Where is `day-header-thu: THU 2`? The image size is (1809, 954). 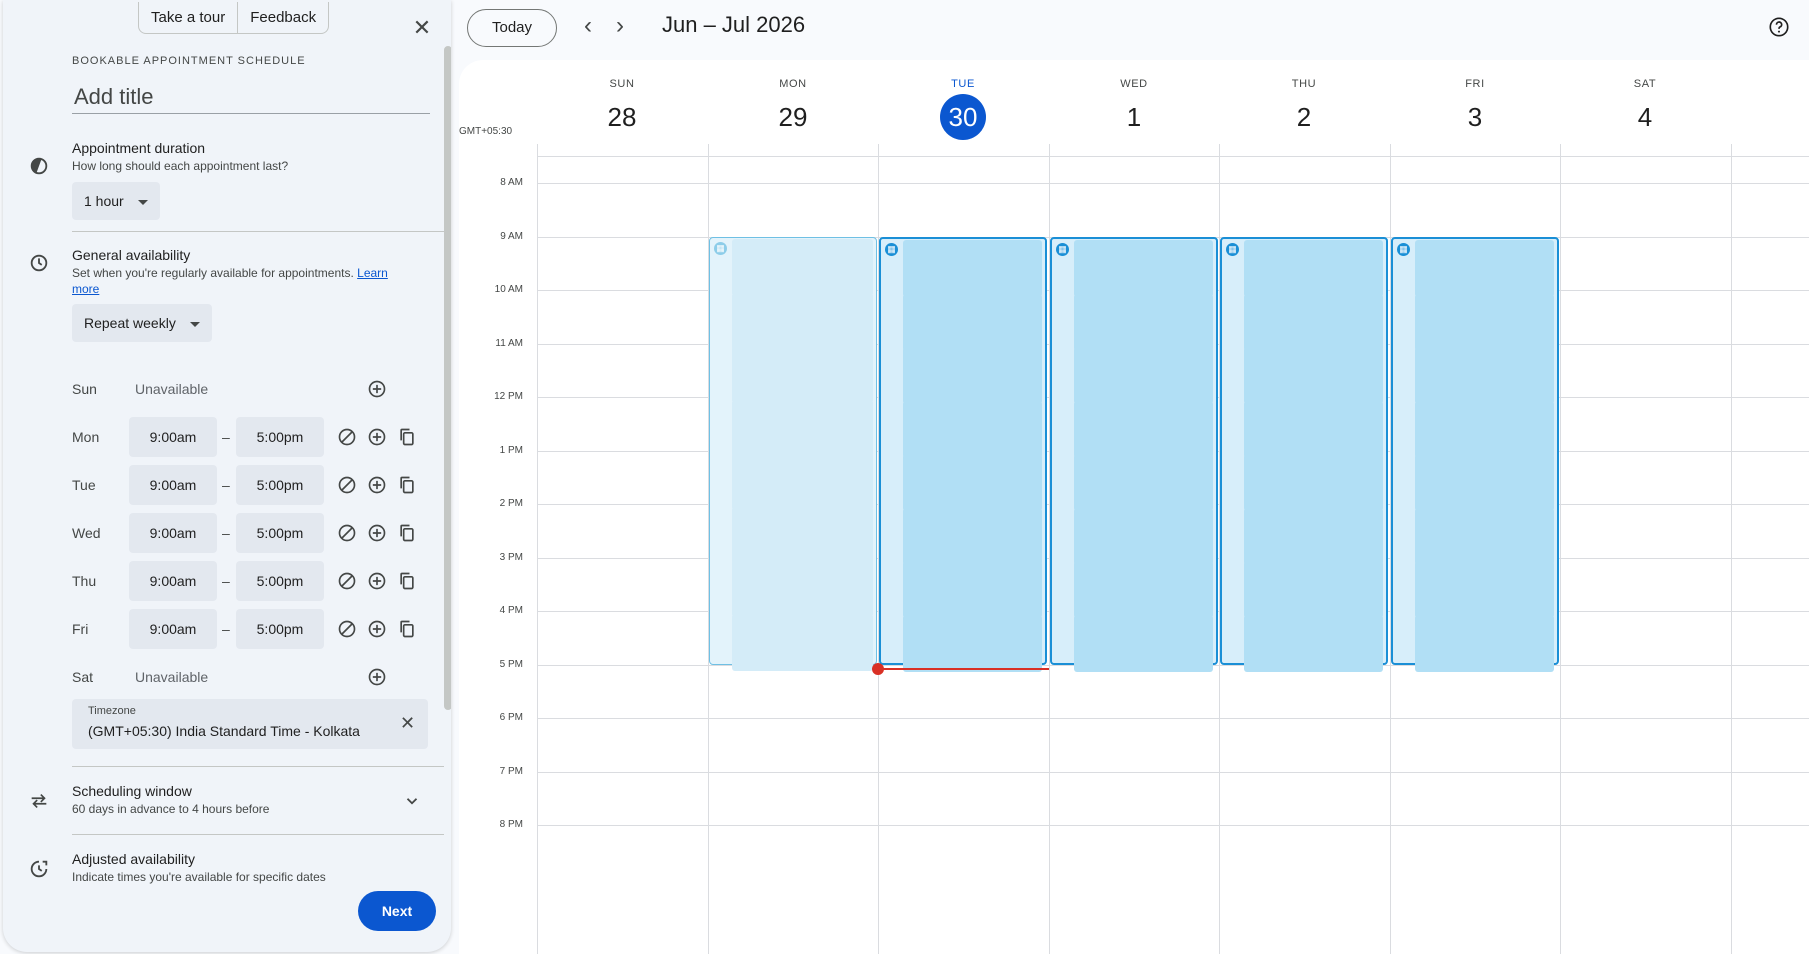 day-header-thu: THU 2 is located at coordinates (1304, 109).